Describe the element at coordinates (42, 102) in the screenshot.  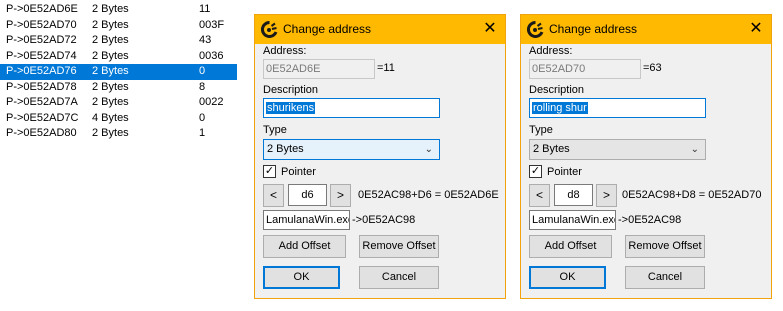
I see `address-description: P->0E52AD7A` at that location.